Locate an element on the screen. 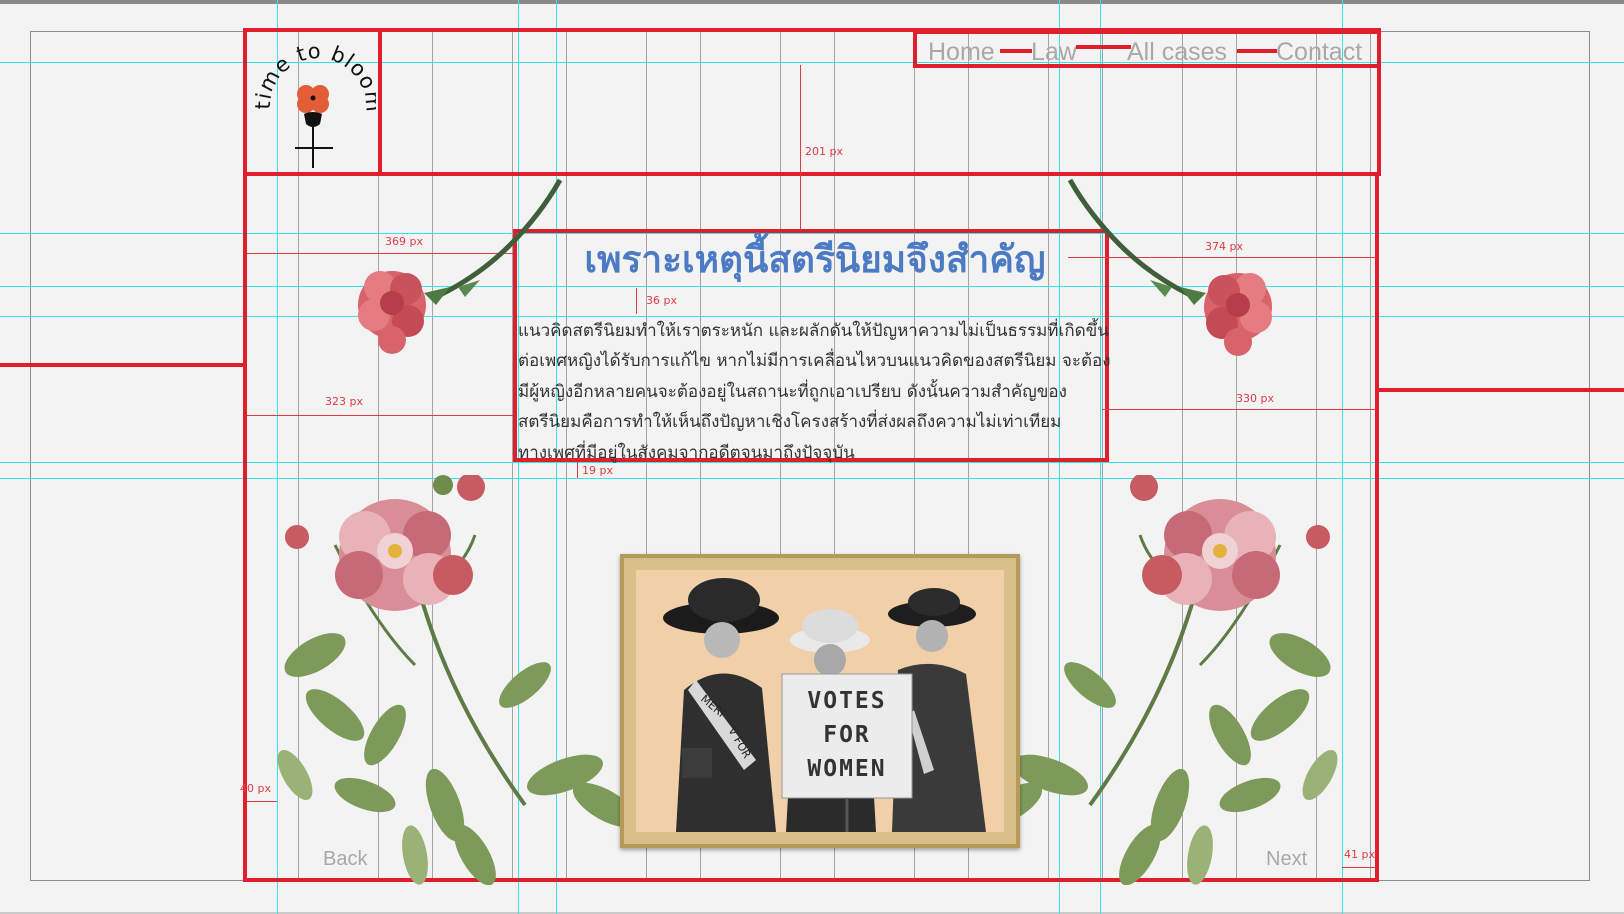 Image resolution: width=1624 pixels, height=914 pixels. nav-contact: Contact is located at coordinates (1319, 52).